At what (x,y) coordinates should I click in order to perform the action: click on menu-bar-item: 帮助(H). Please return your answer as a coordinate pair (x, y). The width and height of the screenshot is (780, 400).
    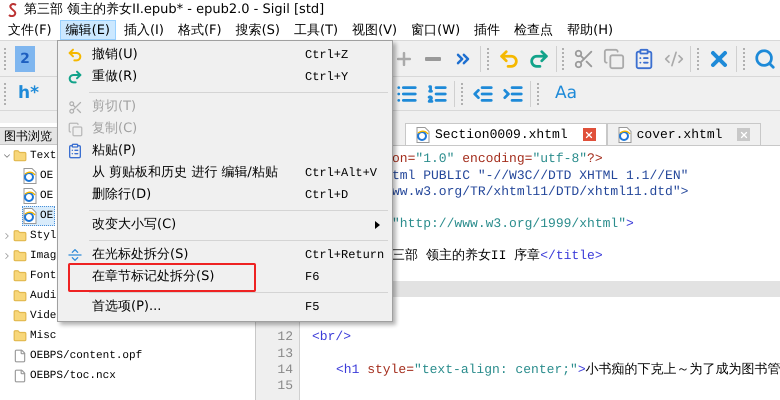
    Looking at the image, I should click on (590, 30).